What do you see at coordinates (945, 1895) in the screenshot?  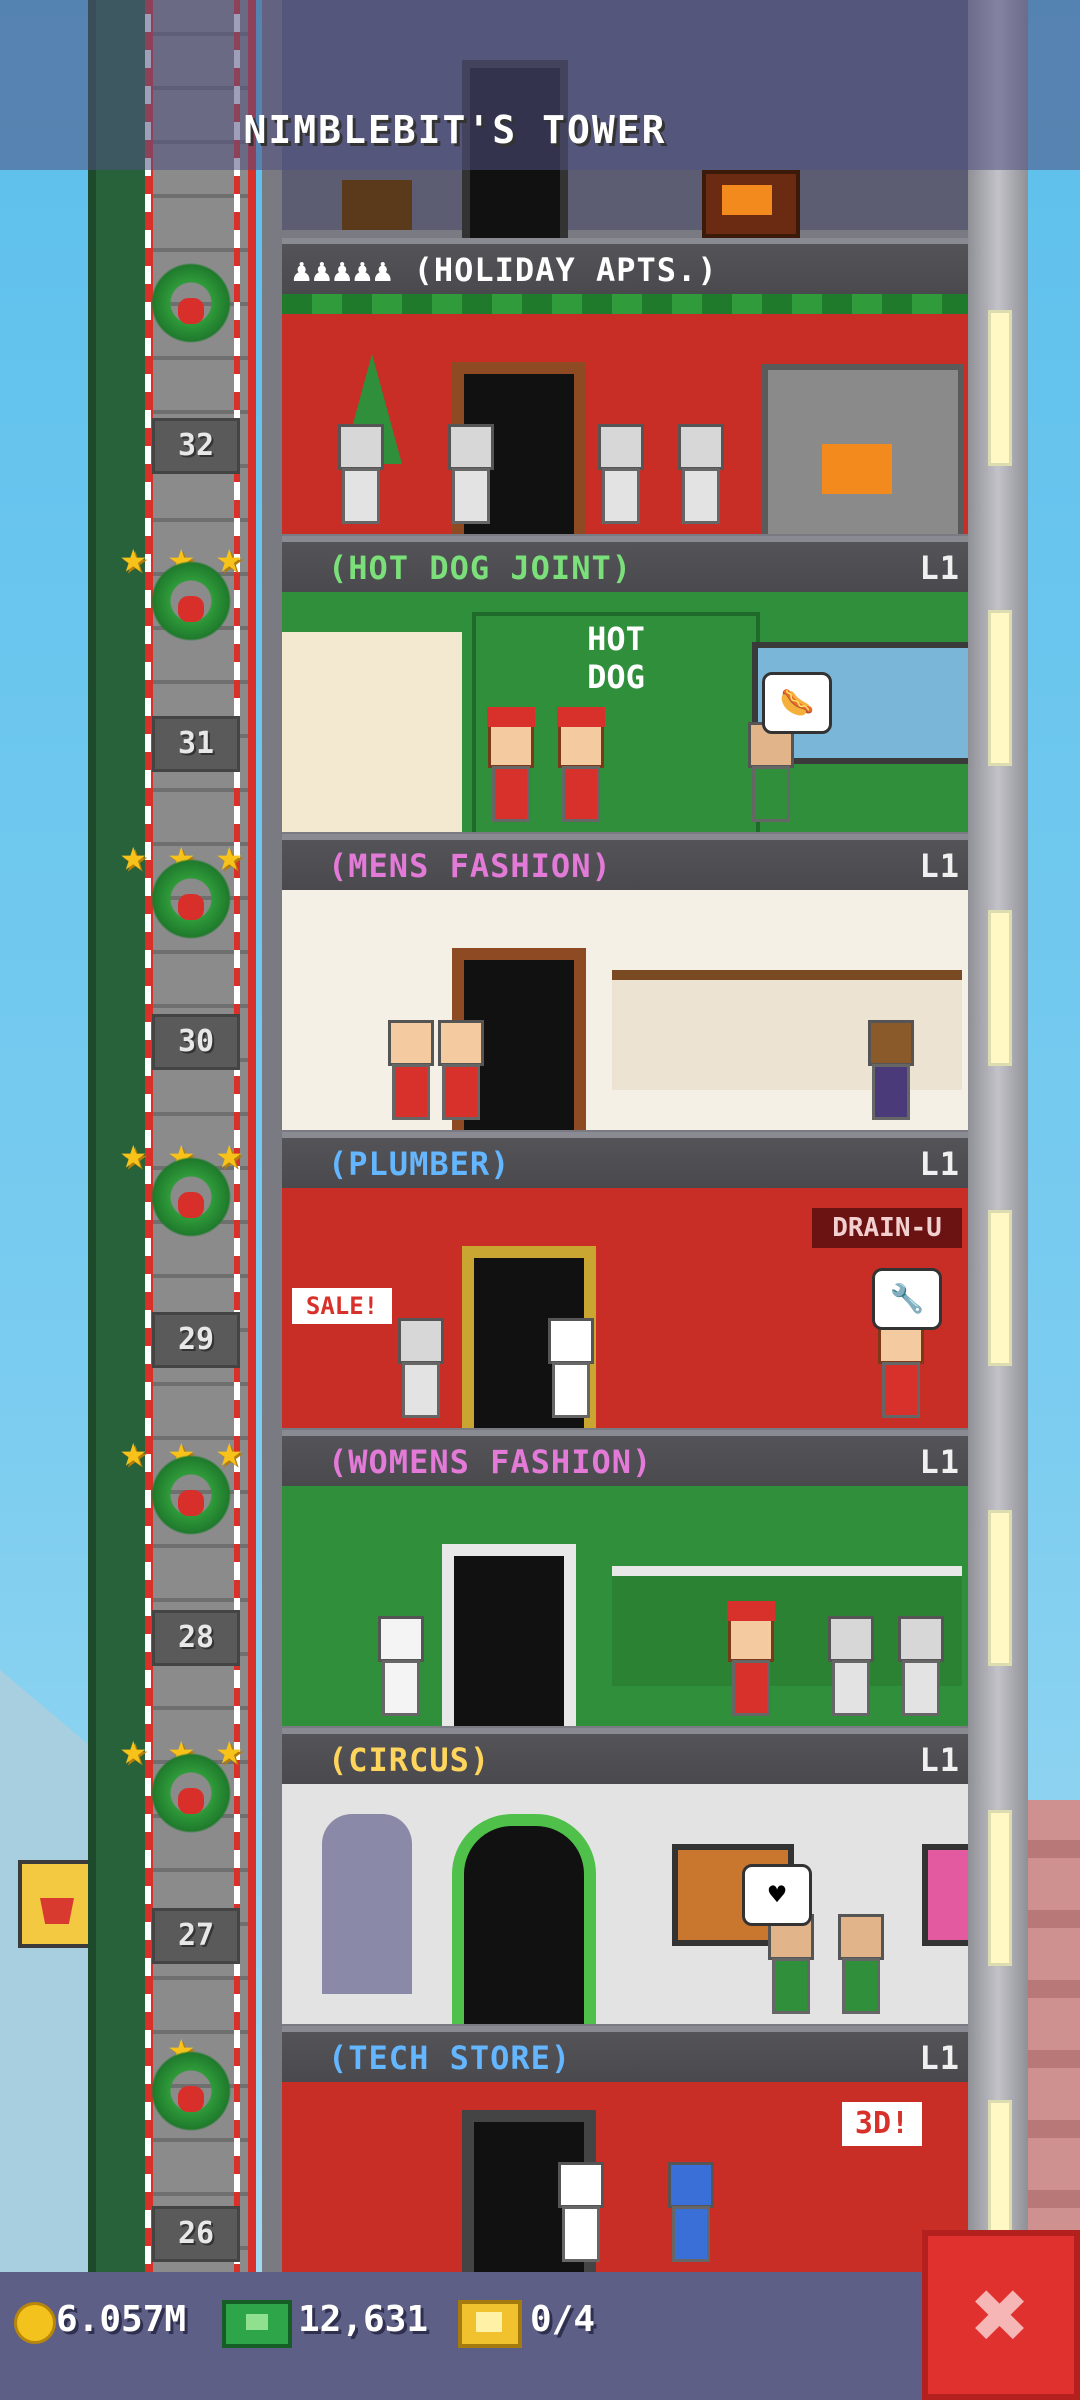 I see `clown-poster` at bounding box center [945, 1895].